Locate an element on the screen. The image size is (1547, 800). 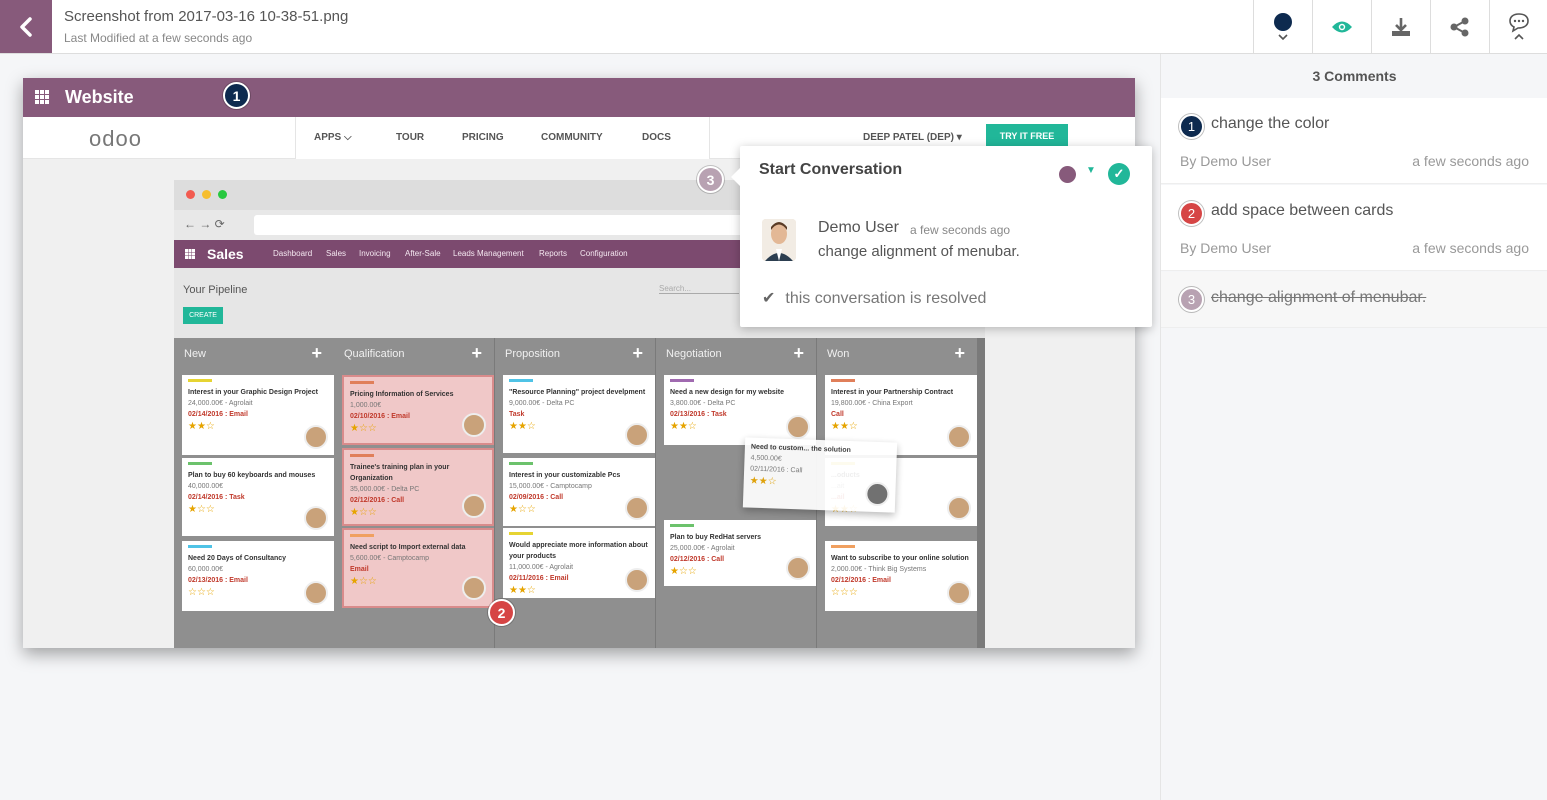
eye-icon is located at coordinates (1342, 26).